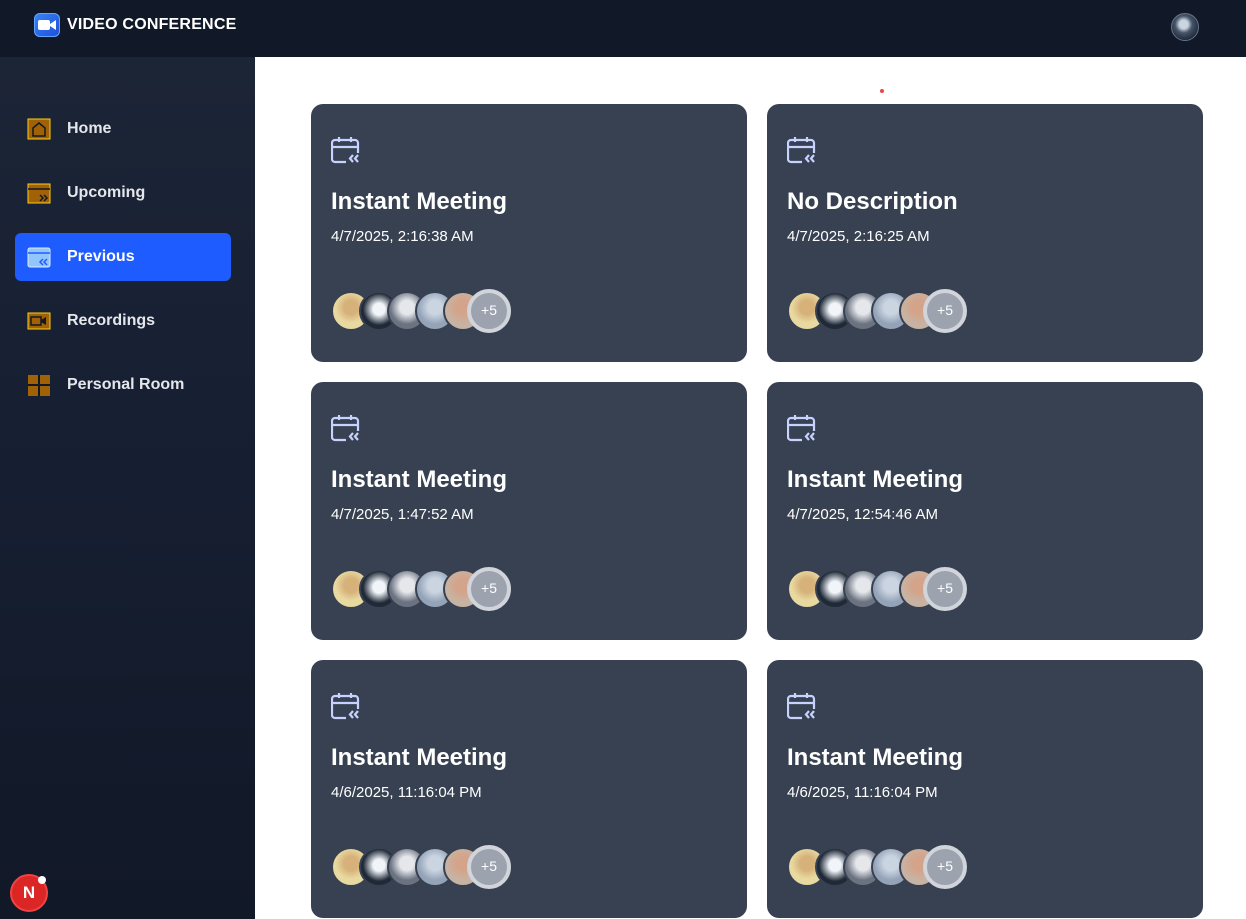 The image size is (1246, 919). I want to click on video-icon, so click(39, 321).